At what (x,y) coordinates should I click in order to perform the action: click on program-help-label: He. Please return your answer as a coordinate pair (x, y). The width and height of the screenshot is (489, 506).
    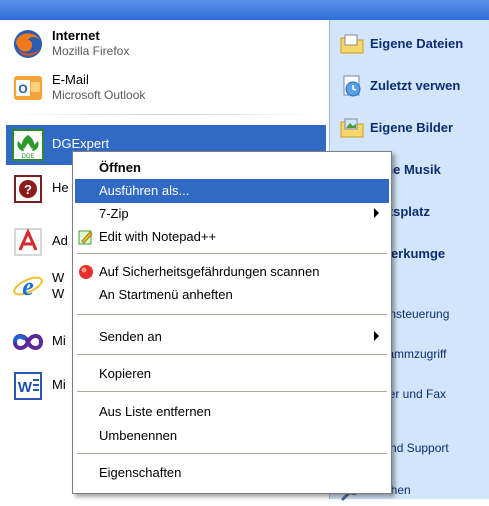
    Looking at the image, I should click on (60, 187).